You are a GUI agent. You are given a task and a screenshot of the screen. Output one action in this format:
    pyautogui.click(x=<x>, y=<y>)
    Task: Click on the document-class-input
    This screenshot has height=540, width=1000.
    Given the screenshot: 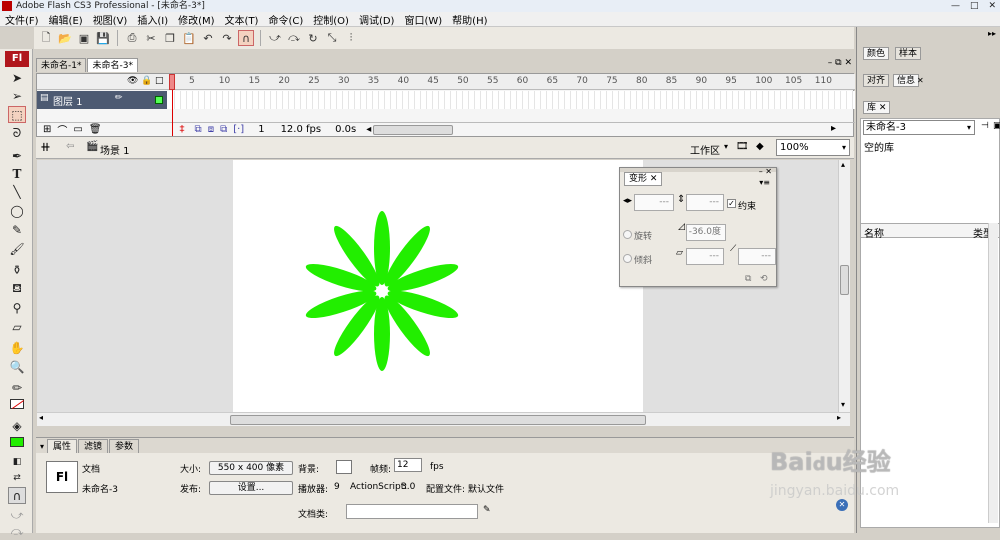 What is the action you would take?
    pyautogui.click(x=412, y=511)
    